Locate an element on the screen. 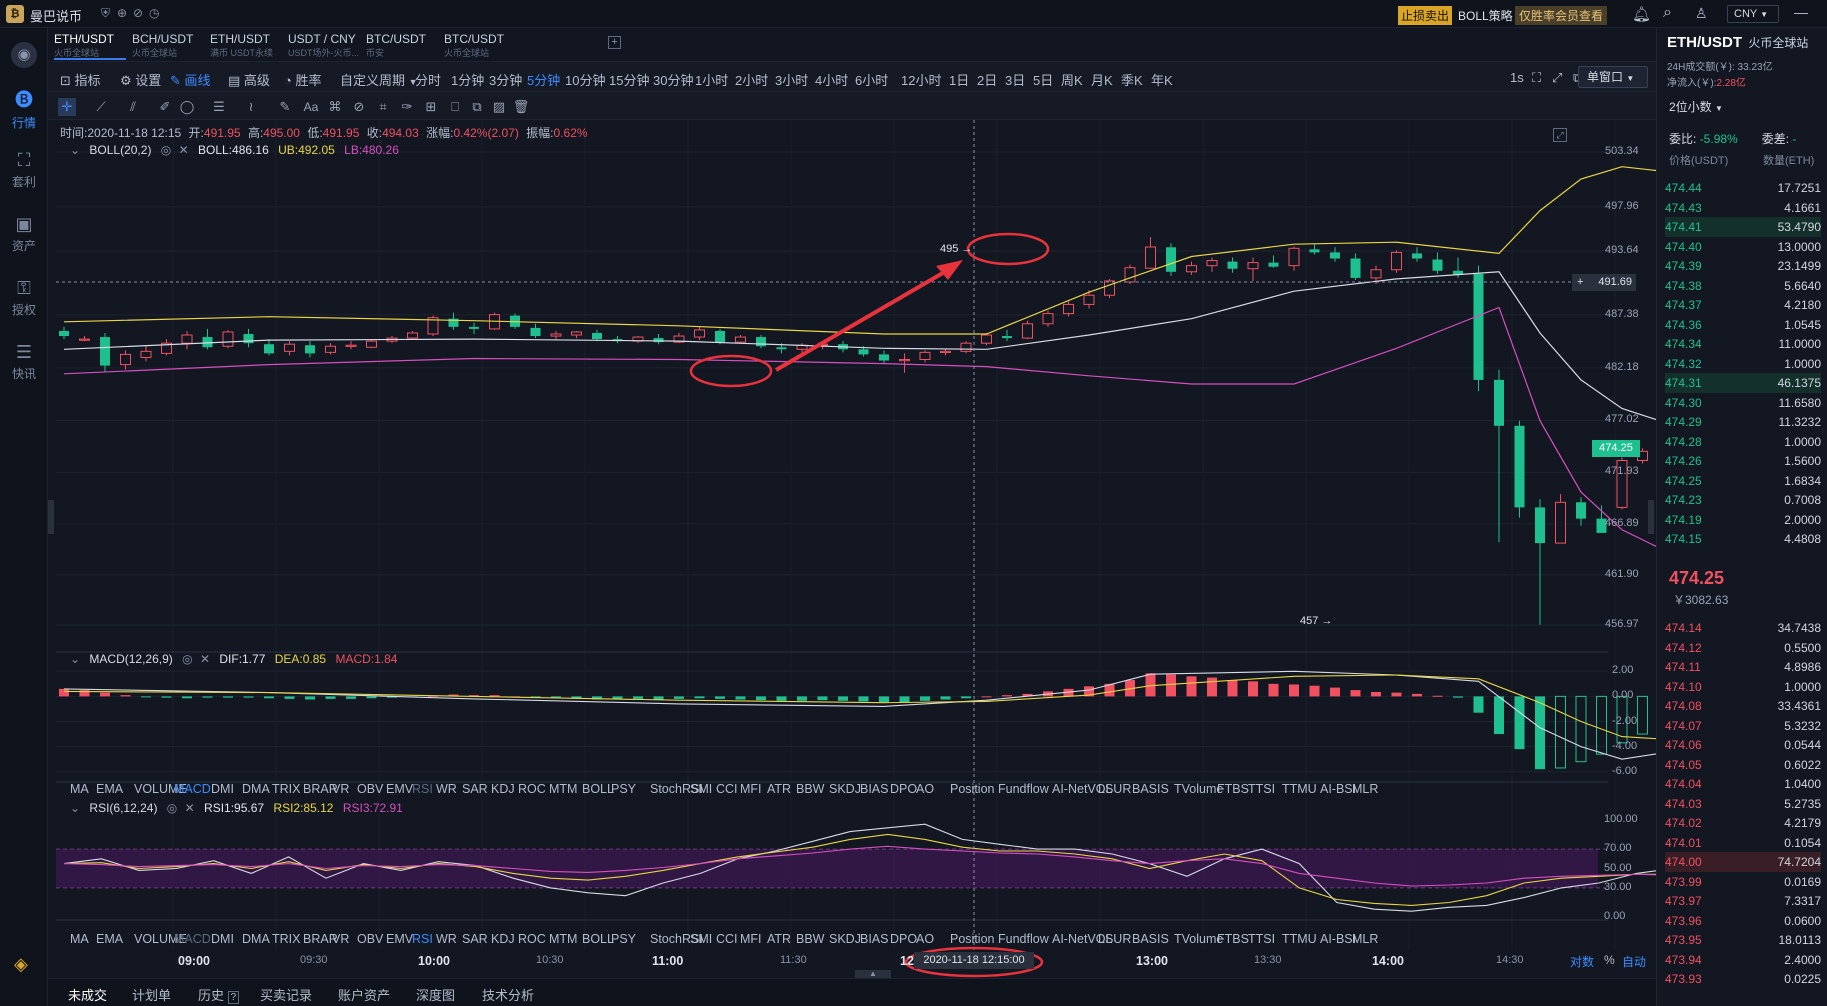  decimals-select: 2位小数 ▼ is located at coordinates (1696, 106).